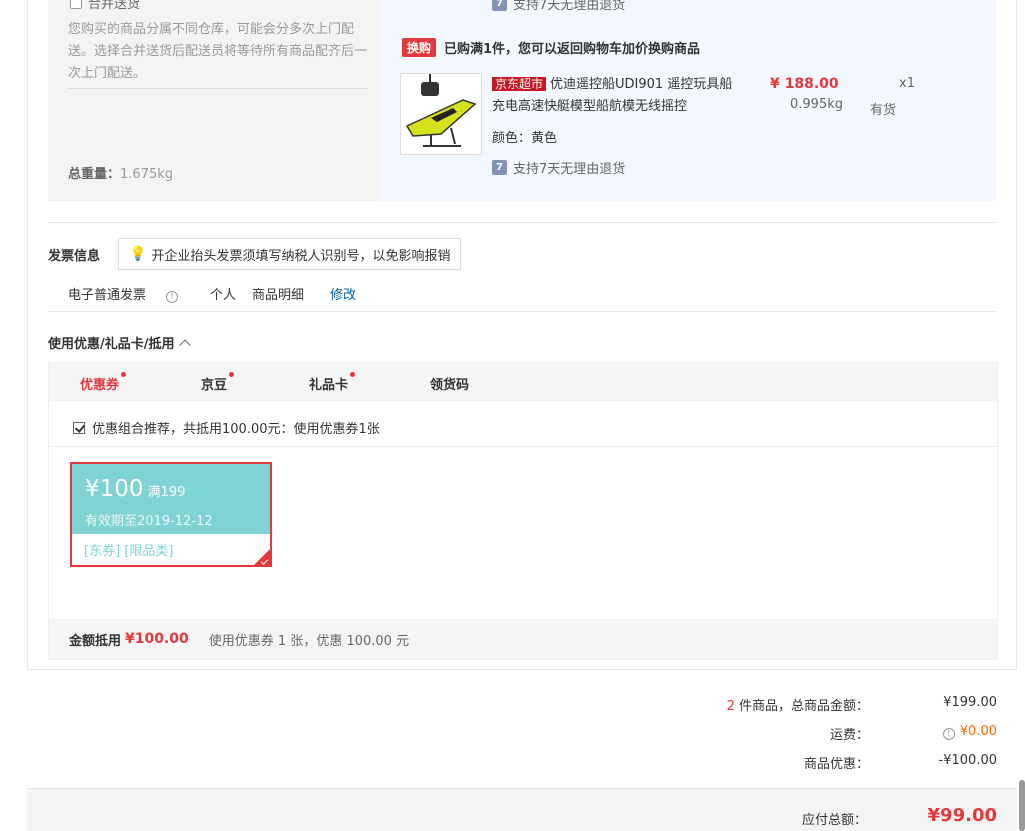 This screenshot has height=831, width=1025. Describe the element at coordinates (114, 6) in the screenshot. I see `merge-delivery-label: 合并送货` at that location.